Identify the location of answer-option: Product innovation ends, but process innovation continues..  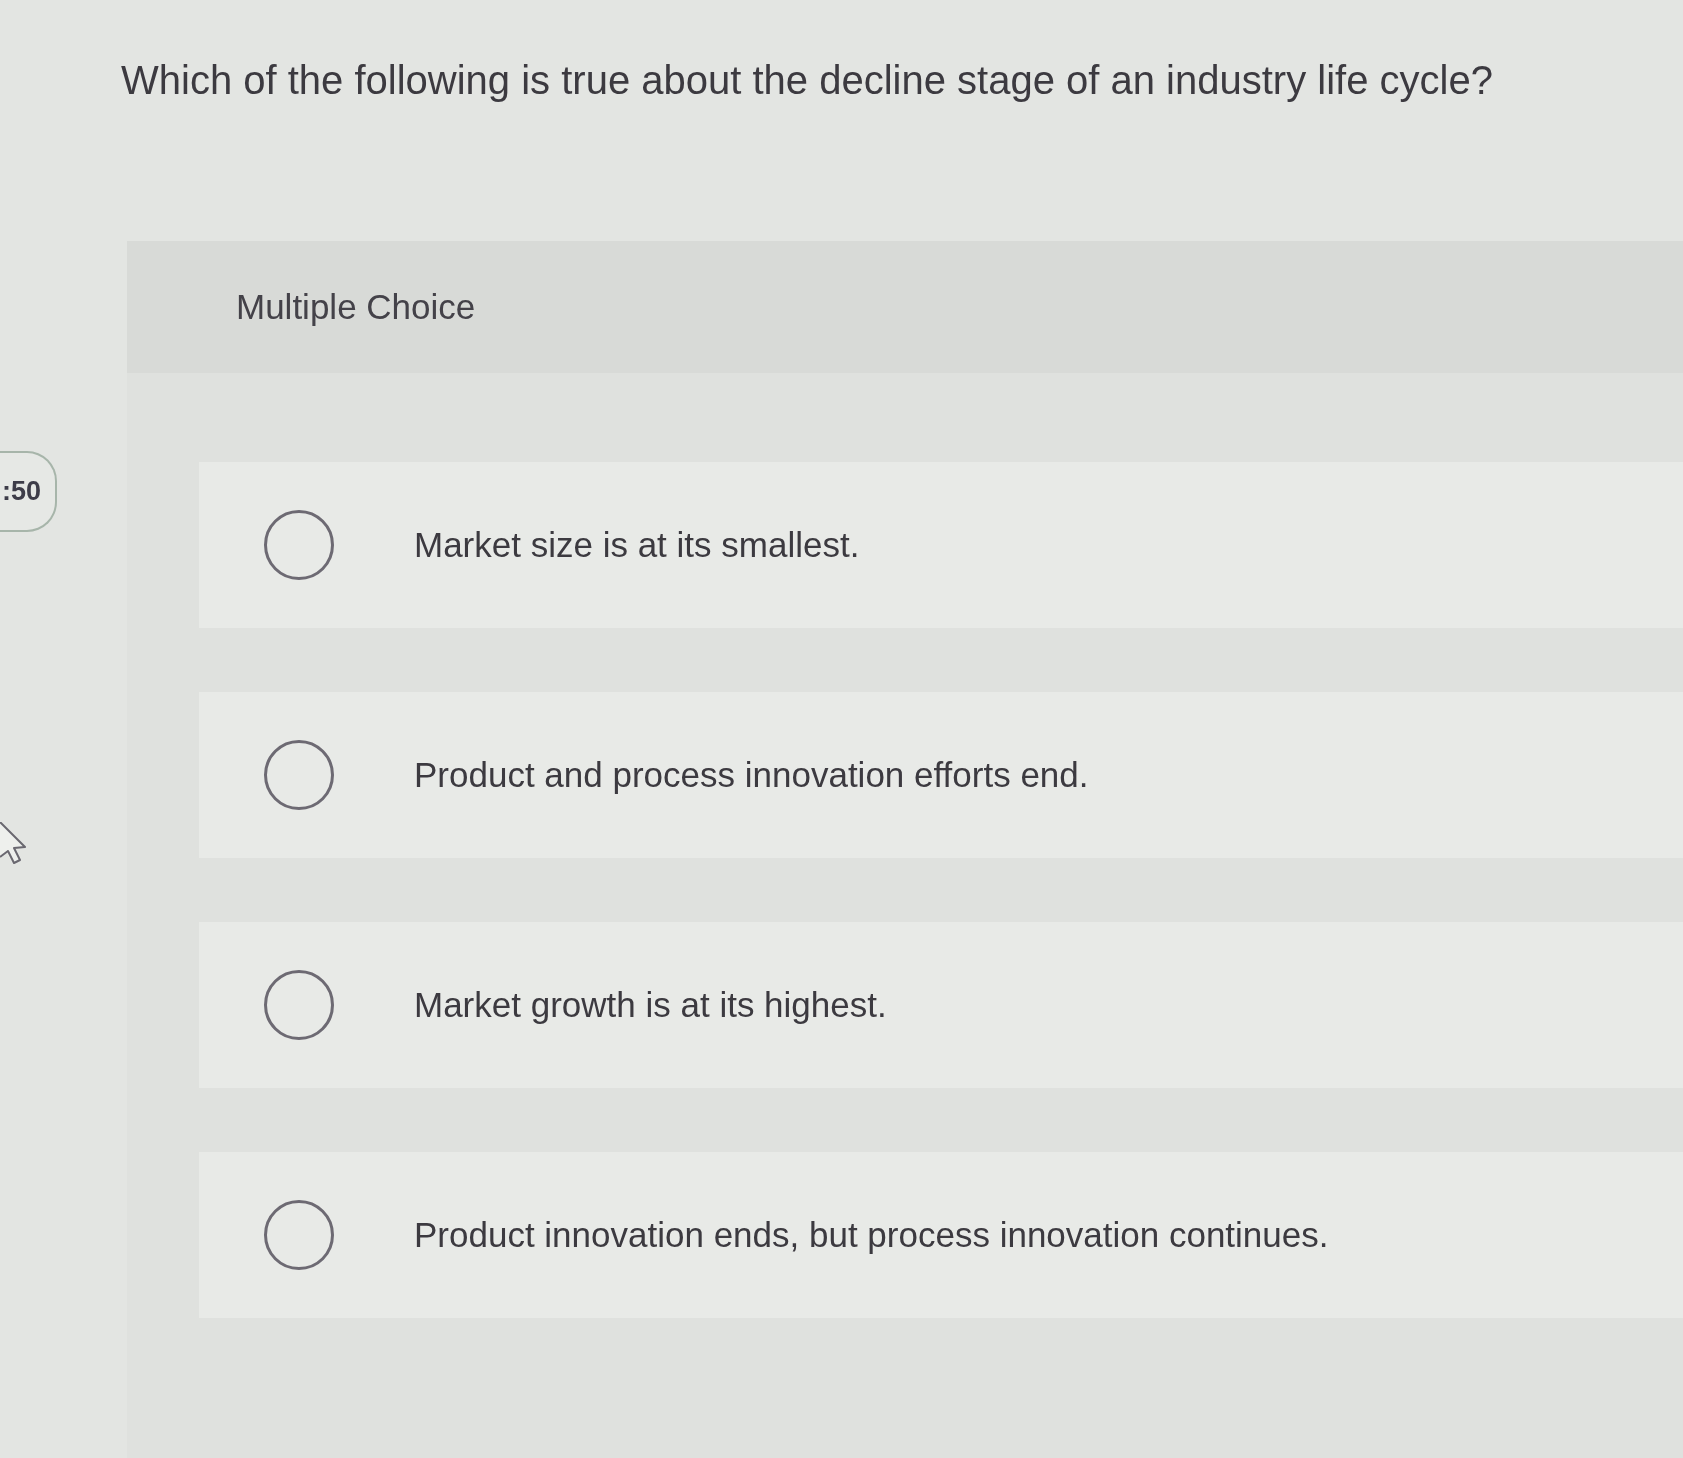
(941, 1235).